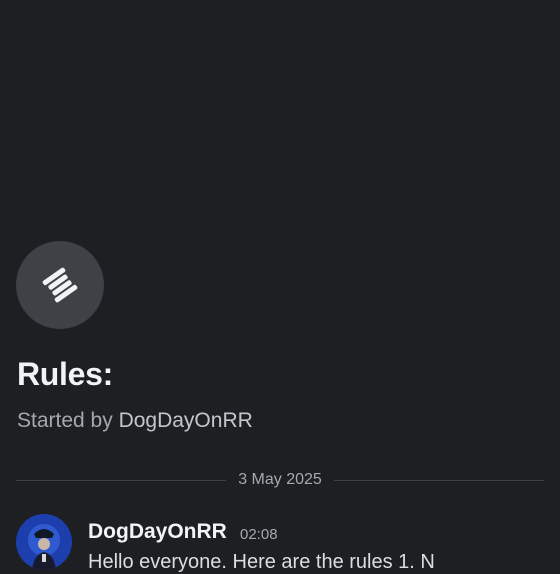 Image resolution: width=560 pixels, height=574 pixels. I want to click on message-timestamp: 02:08, so click(259, 534).